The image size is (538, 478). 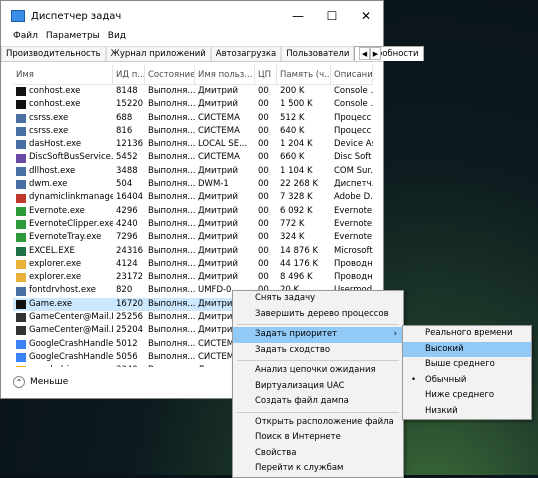 I want to click on cell-memory: 14 876 K, so click(x=299, y=250).